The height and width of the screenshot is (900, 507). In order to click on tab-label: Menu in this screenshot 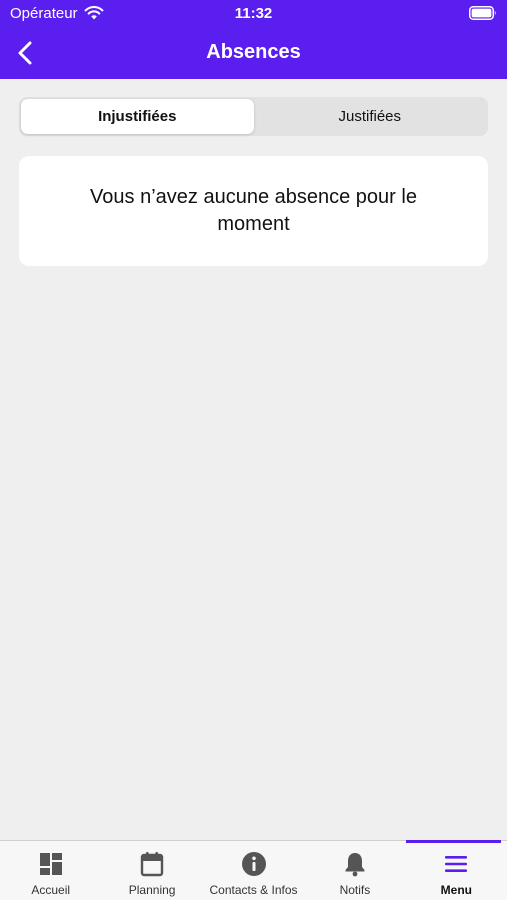, I will do `click(456, 890)`.